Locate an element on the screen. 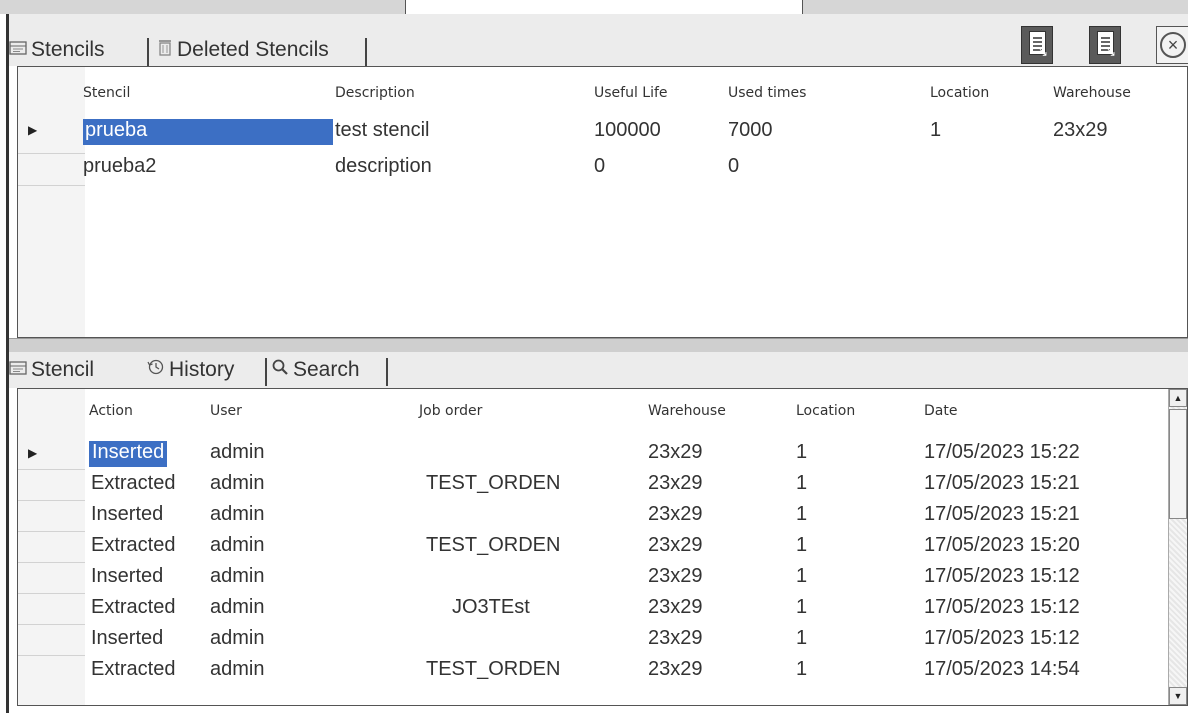  table-cell: 17/05/2023 14:54 is located at coordinates (1002, 669).